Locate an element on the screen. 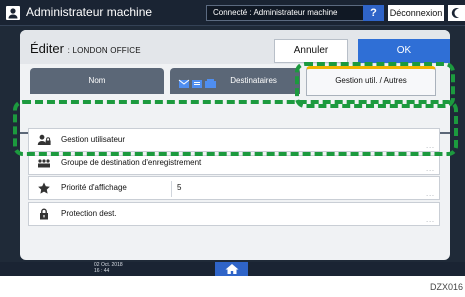 The width and height of the screenshot is (465, 297). tab-destinations-label: Destinataires is located at coordinates (253, 80).